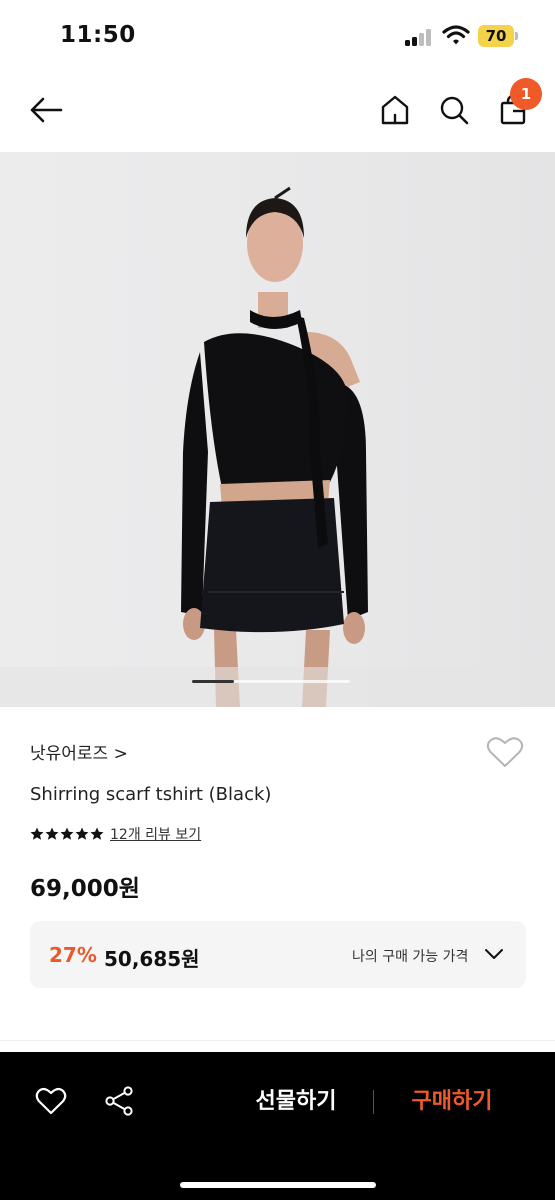 Image resolution: width=555 pixels, height=1200 pixels. I want to click on home-icon, so click(395, 110).